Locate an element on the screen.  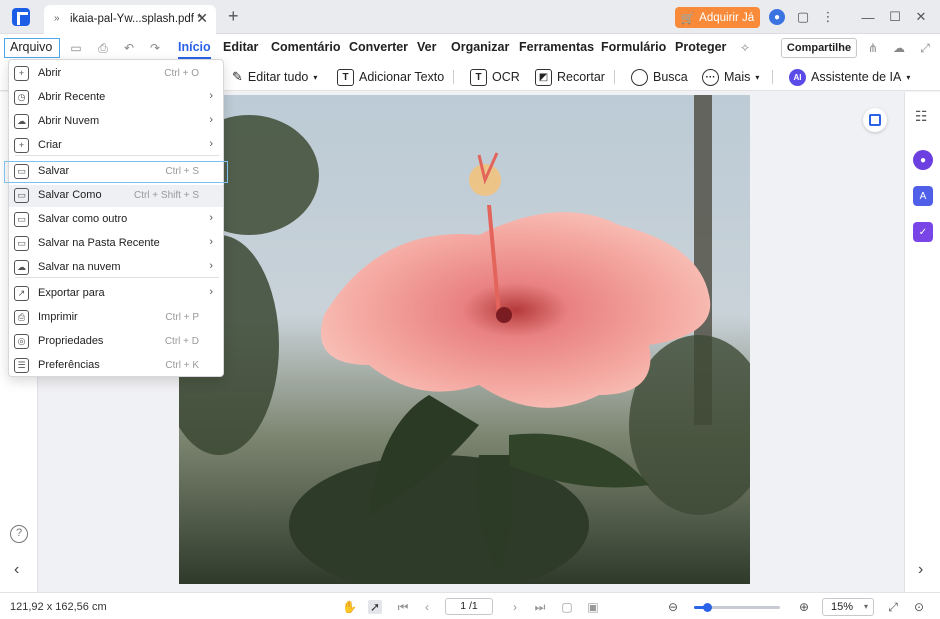
print-icon: ⎙ is located at coordinates (103, 48).